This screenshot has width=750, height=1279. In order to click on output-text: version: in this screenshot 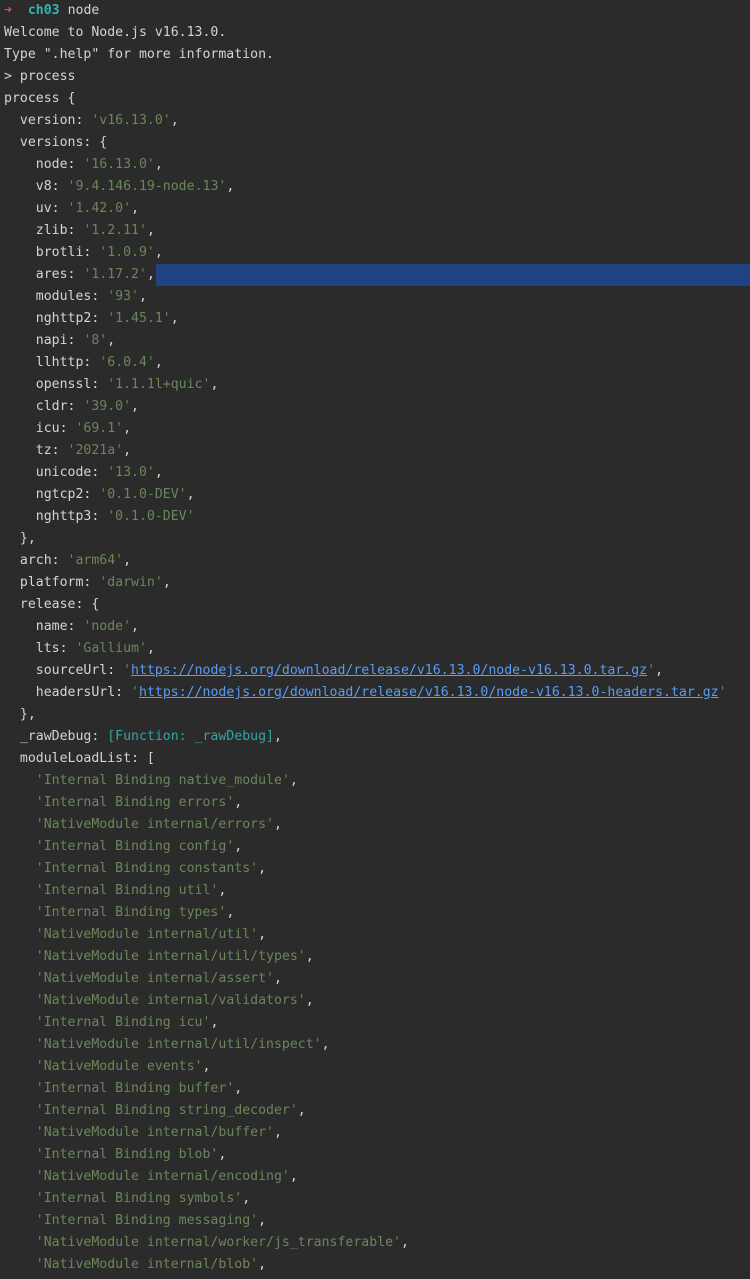, I will do `click(48, 120)`.